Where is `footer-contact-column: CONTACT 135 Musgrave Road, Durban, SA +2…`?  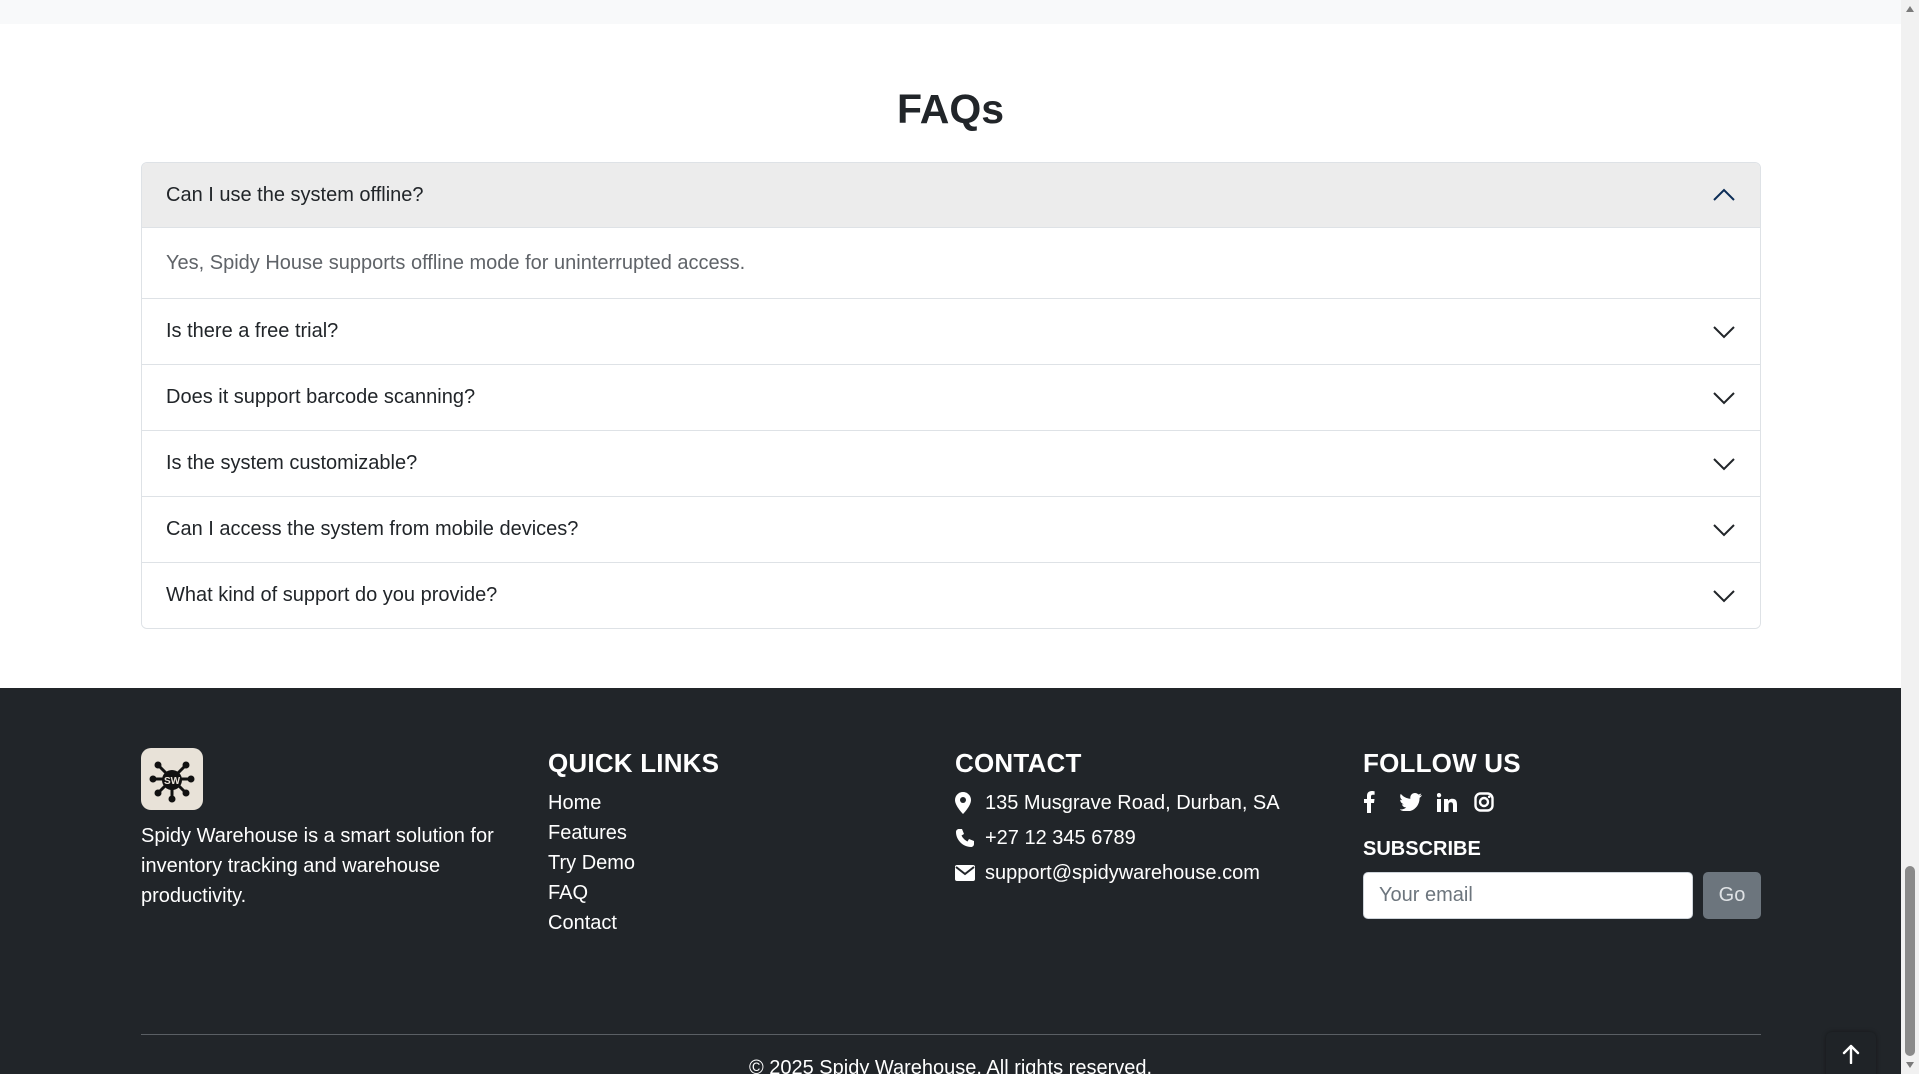
footer-contact-column: CONTACT 135 Musgrave Road, Durban, SA +2… is located at coordinates (1145, 820).